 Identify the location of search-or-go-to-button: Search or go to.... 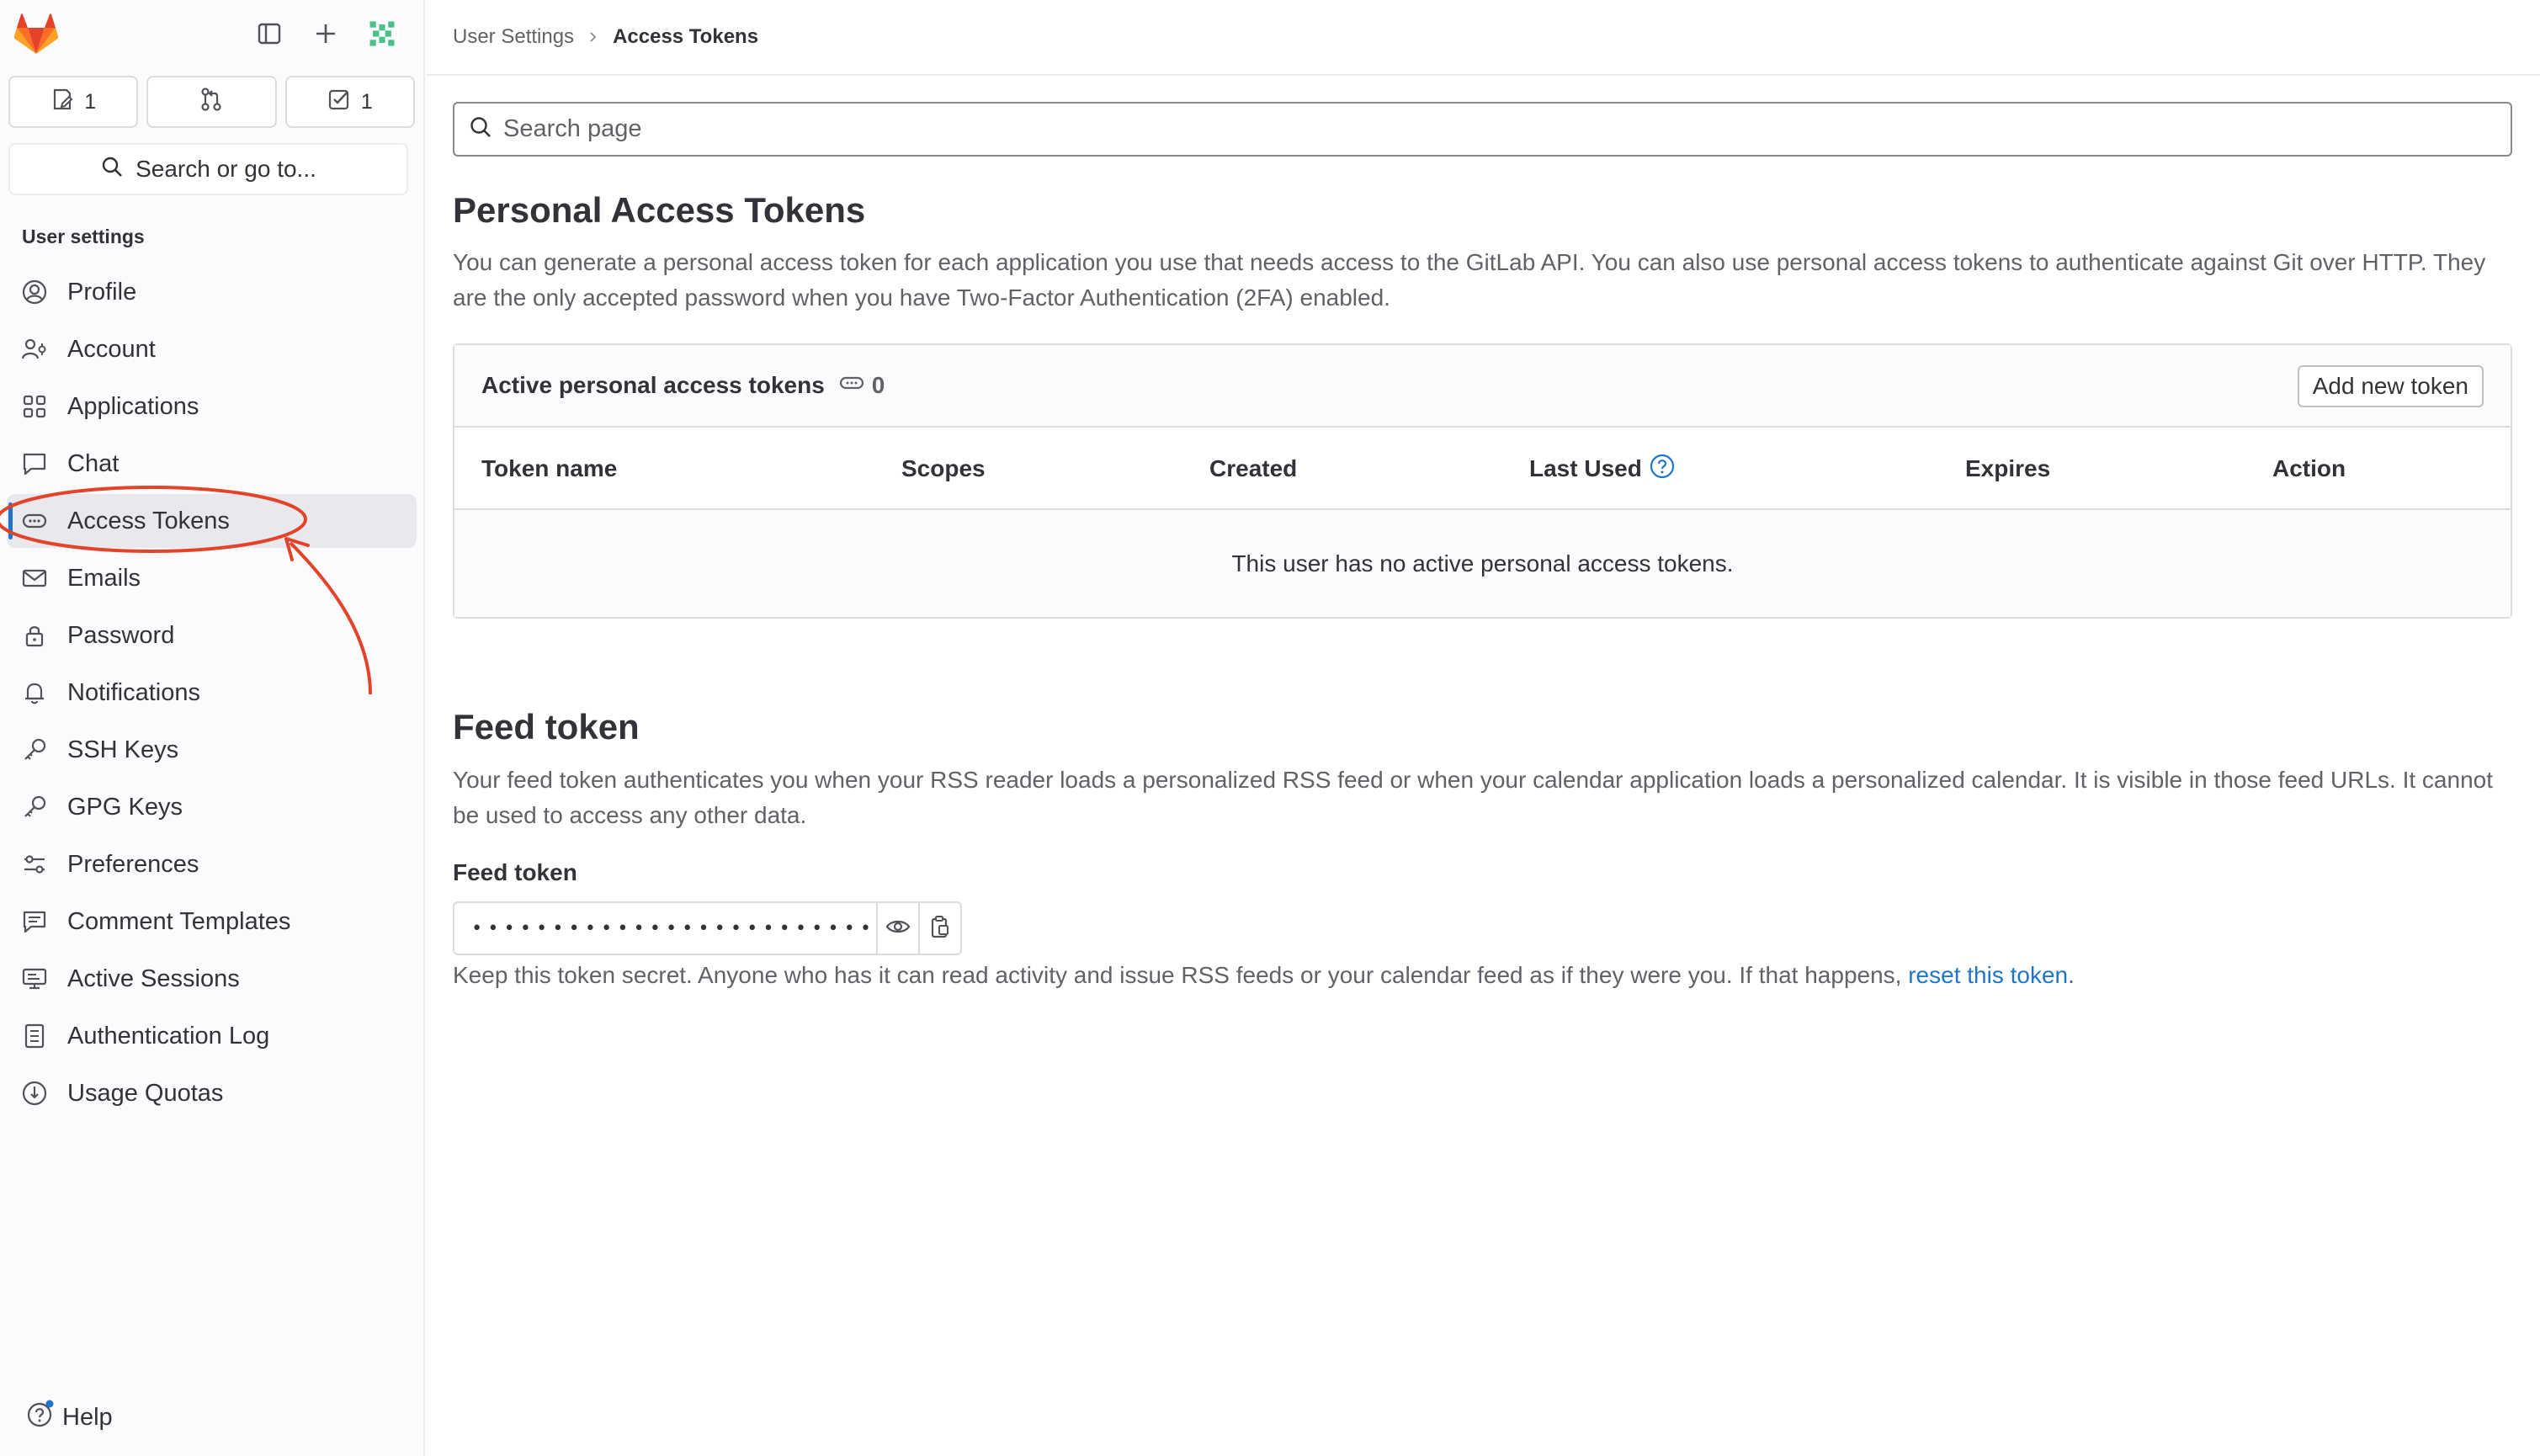
(208, 169).